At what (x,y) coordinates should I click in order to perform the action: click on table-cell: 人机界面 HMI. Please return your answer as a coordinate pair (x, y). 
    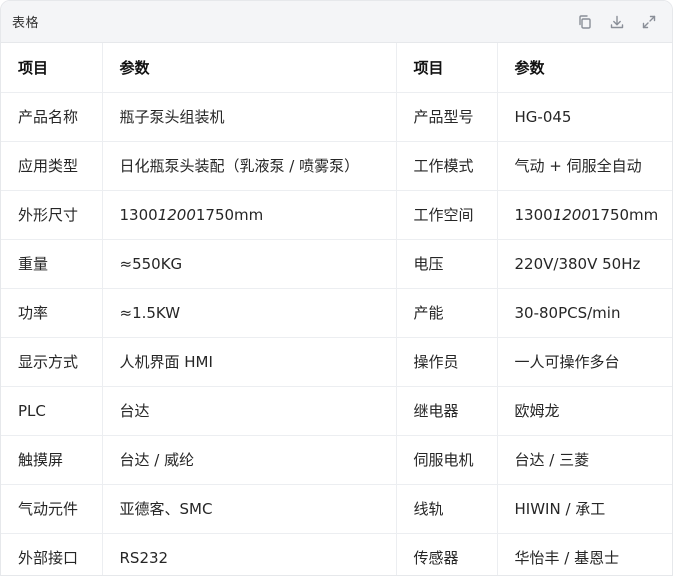
    Looking at the image, I should click on (248, 362).